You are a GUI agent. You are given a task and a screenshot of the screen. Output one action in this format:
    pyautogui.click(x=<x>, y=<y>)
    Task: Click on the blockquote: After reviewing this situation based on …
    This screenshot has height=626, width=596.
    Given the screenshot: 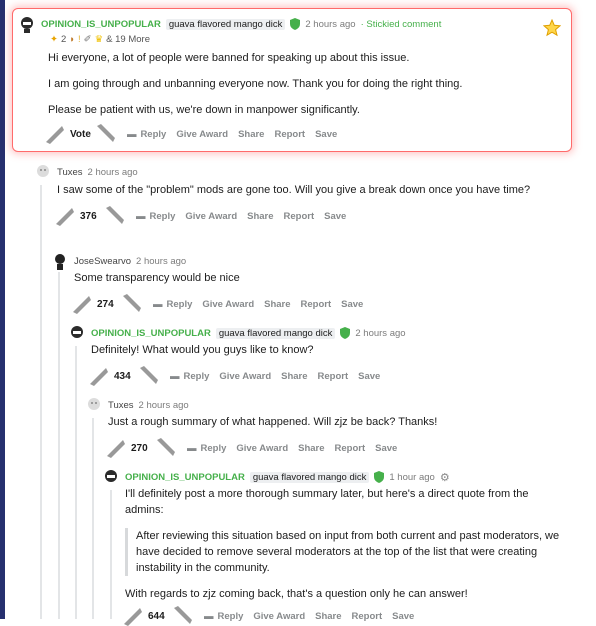 What is the action you would take?
    pyautogui.click(x=345, y=552)
    